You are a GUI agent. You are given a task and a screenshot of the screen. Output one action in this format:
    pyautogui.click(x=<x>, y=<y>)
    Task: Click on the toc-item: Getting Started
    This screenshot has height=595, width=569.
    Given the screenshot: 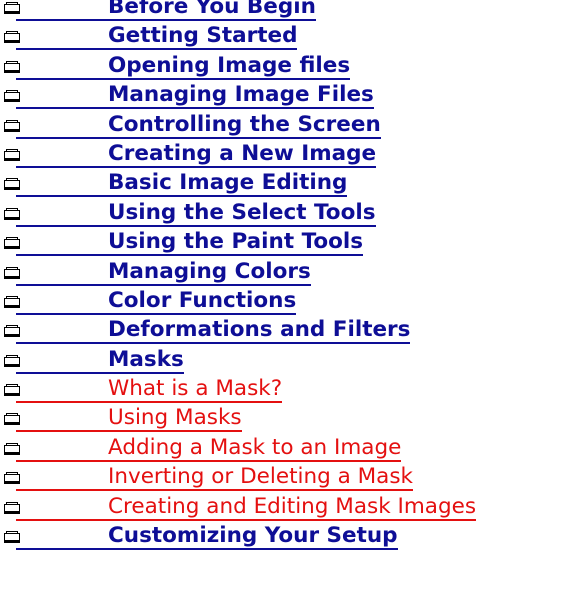 What is the action you would take?
    pyautogui.click(x=284, y=36)
    